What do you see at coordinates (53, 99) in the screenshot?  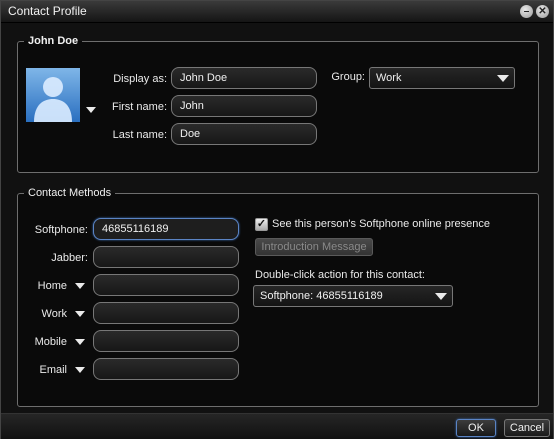 I see `person-silhouette-icon` at bounding box center [53, 99].